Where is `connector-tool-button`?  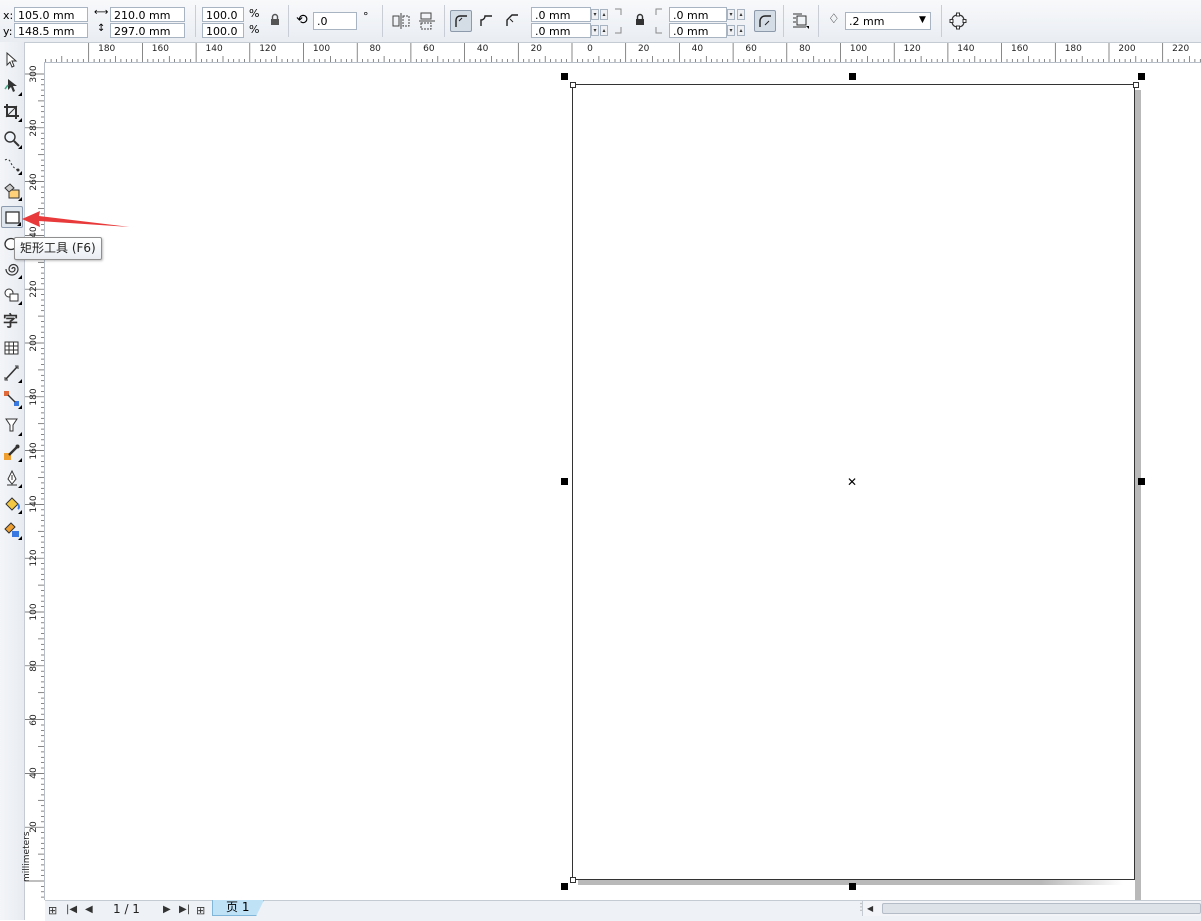
connector-tool-button is located at coordinates (12, 399).